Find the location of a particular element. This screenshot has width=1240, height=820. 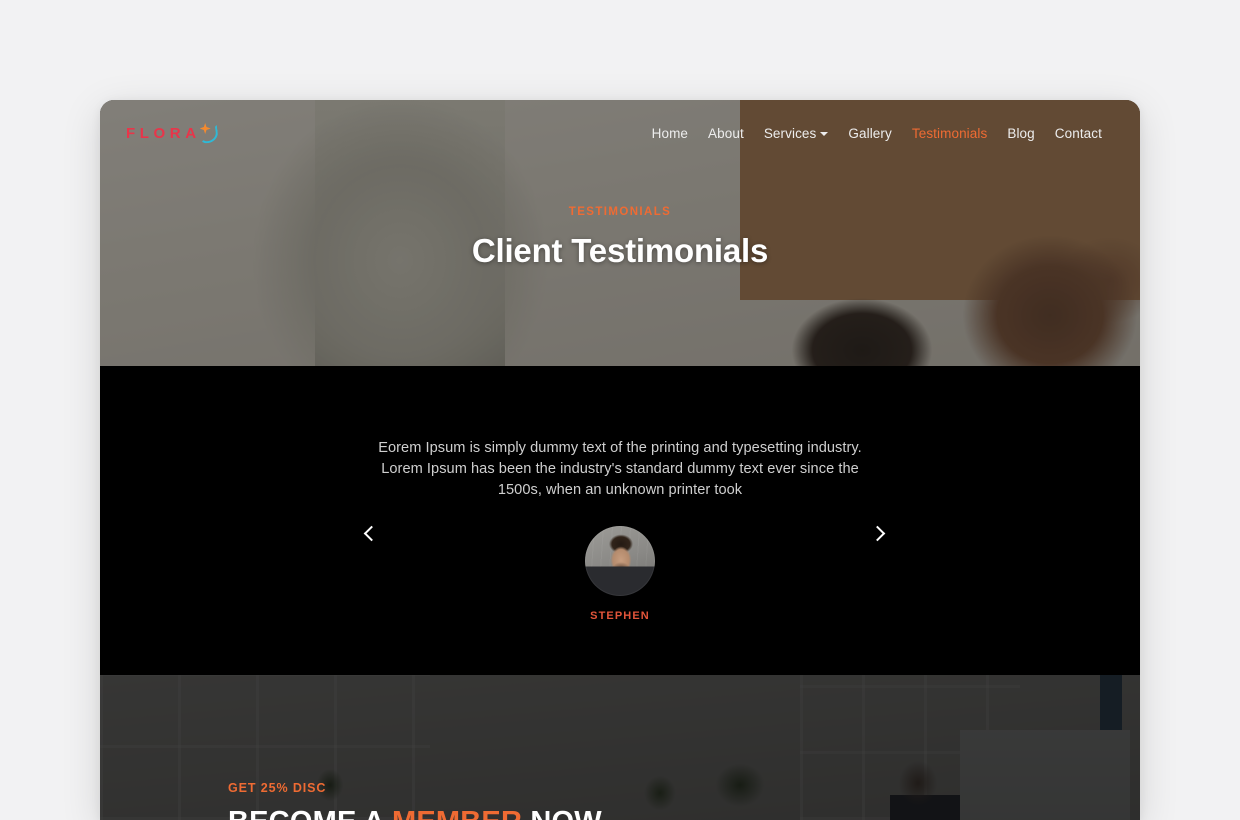

testimonial-author: STEPHEN is located at coordinates (620, 574).